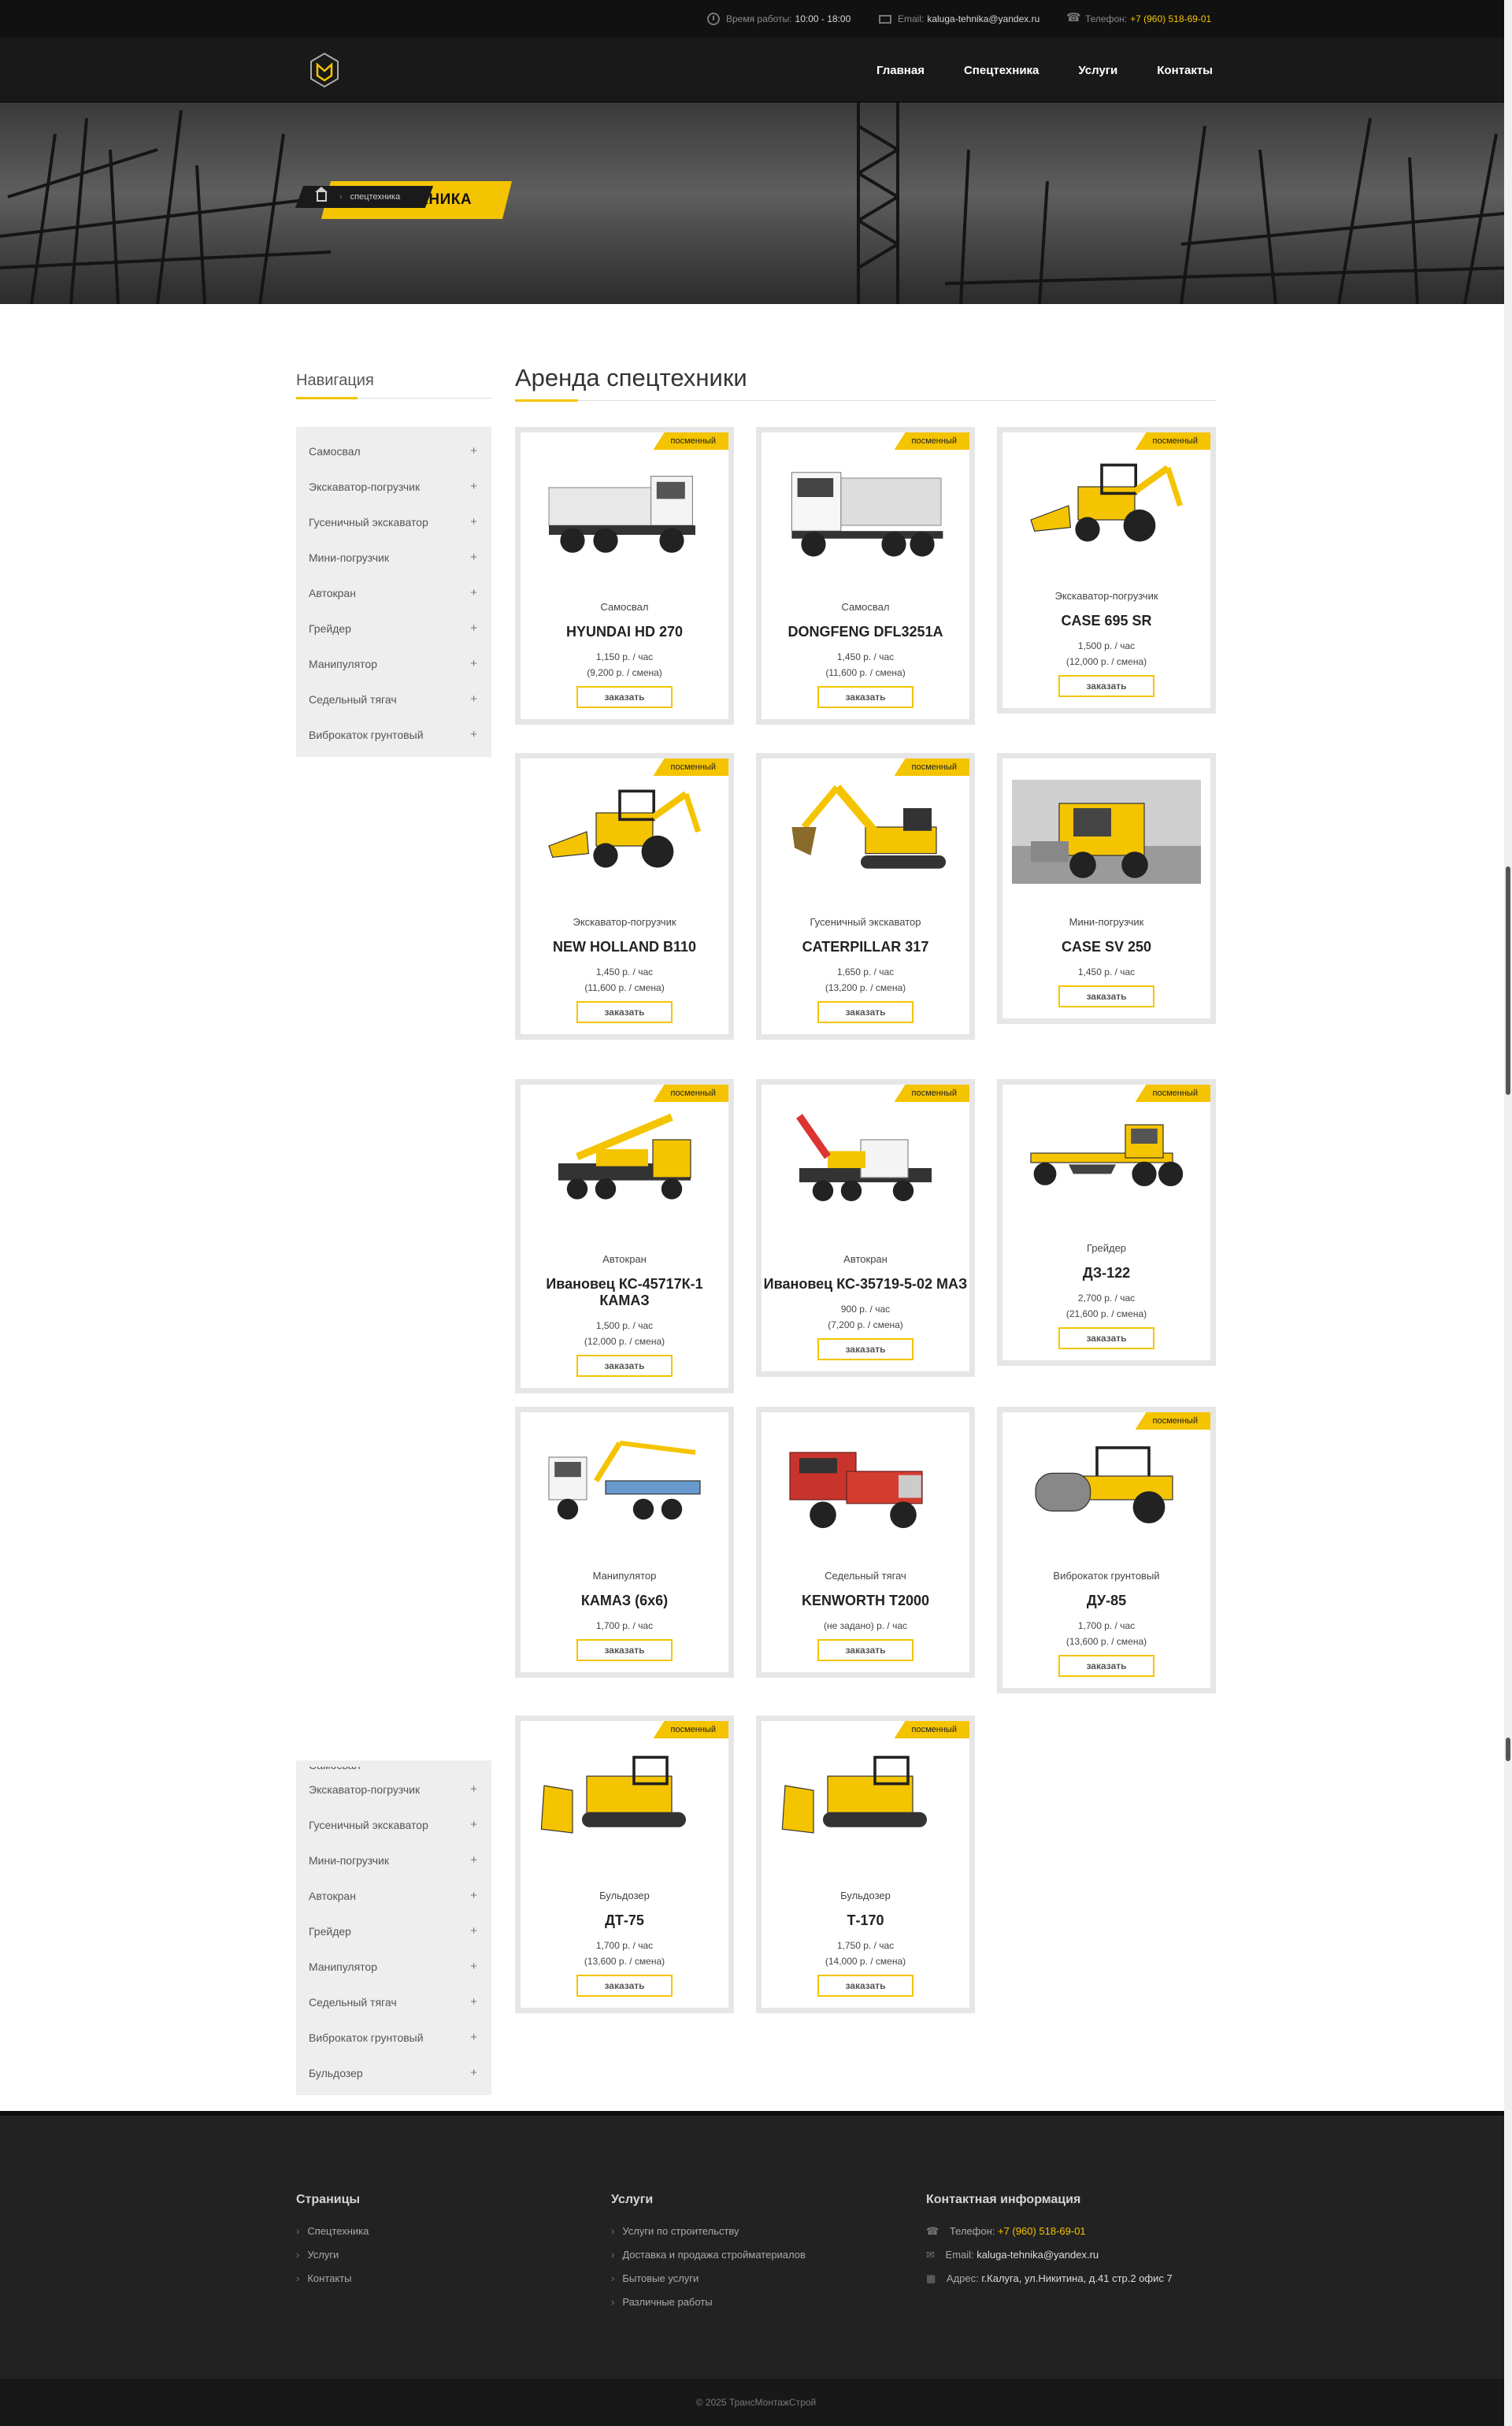 The image size is (1512, 2426). What do you see at coordinates (322, 197) in the screenshot?
I see `home-icon` at bounding box center [322, 197].